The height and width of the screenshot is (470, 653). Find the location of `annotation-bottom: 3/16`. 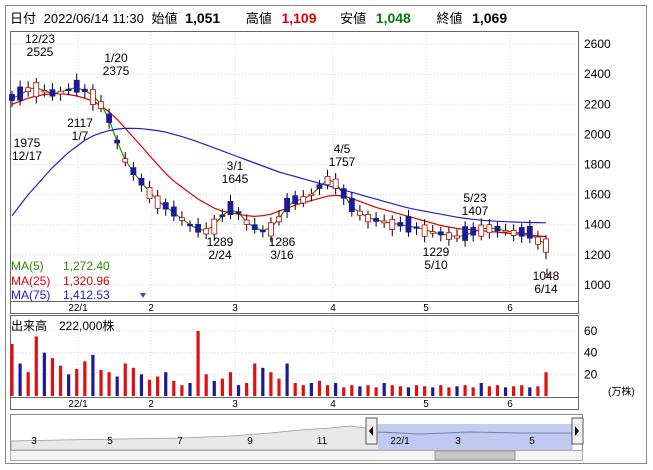

annotation-bottom: 3/16 is located at coordinates (282, 255).